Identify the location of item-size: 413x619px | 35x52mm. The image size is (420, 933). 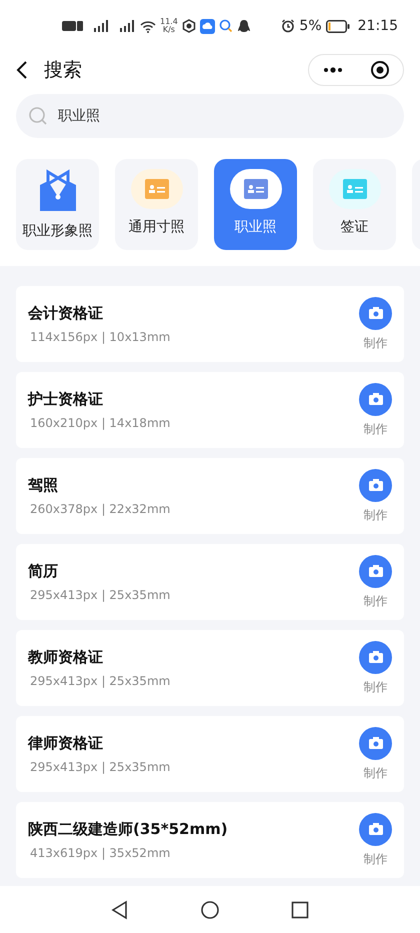
(100, 853).